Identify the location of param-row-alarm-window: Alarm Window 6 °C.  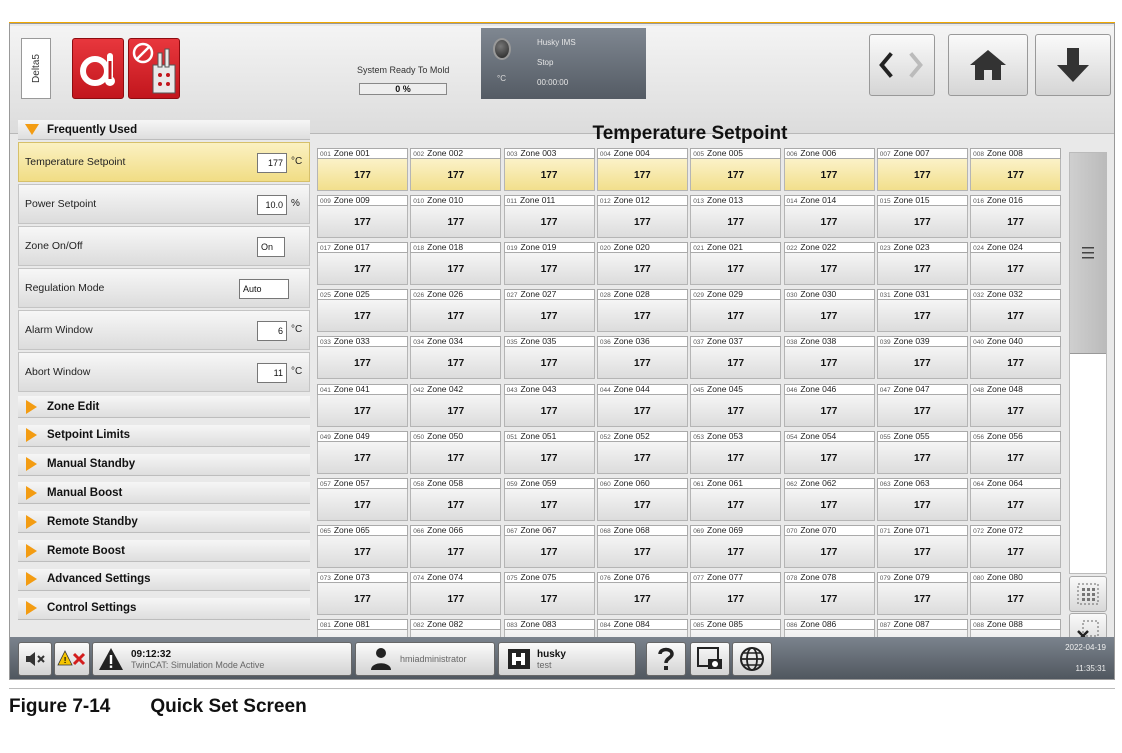
(164, 330).